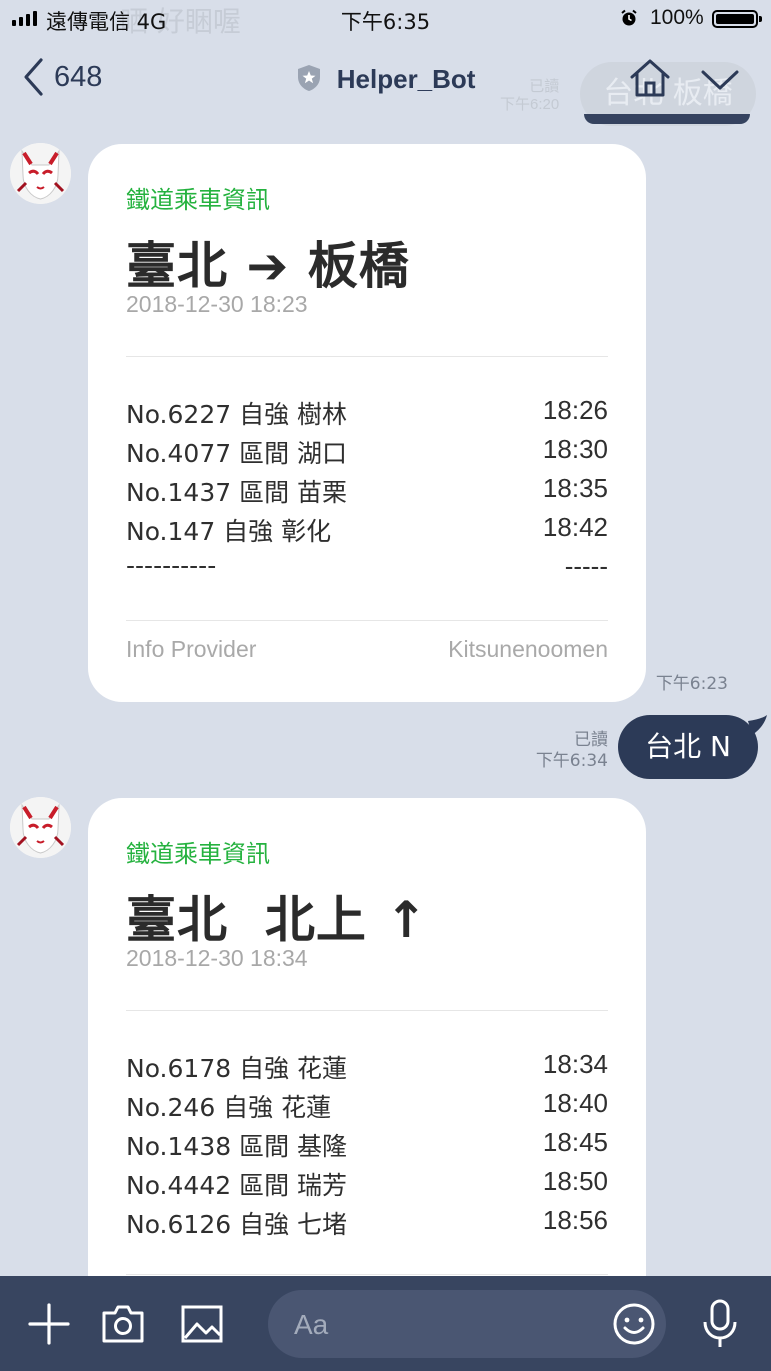 The width and height of the screenshot is (771, 1371). What do you see at coordinates (202, 1324) in the screenshot?
I see `image-icon` at bounding box center [202, 1324].